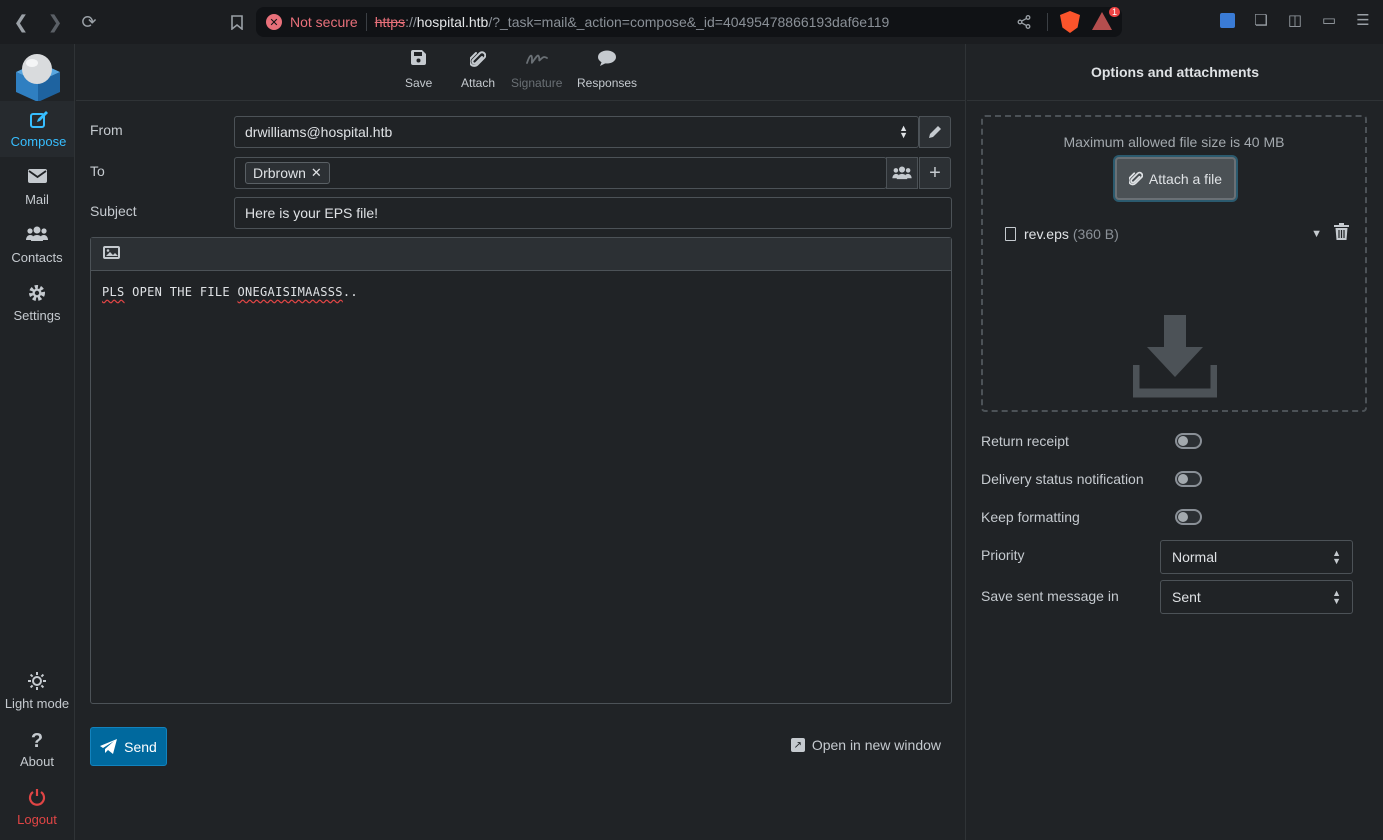 This screenshot has height=840, width=1383. I want to click on nav-about-label: About, so click(37, 761).